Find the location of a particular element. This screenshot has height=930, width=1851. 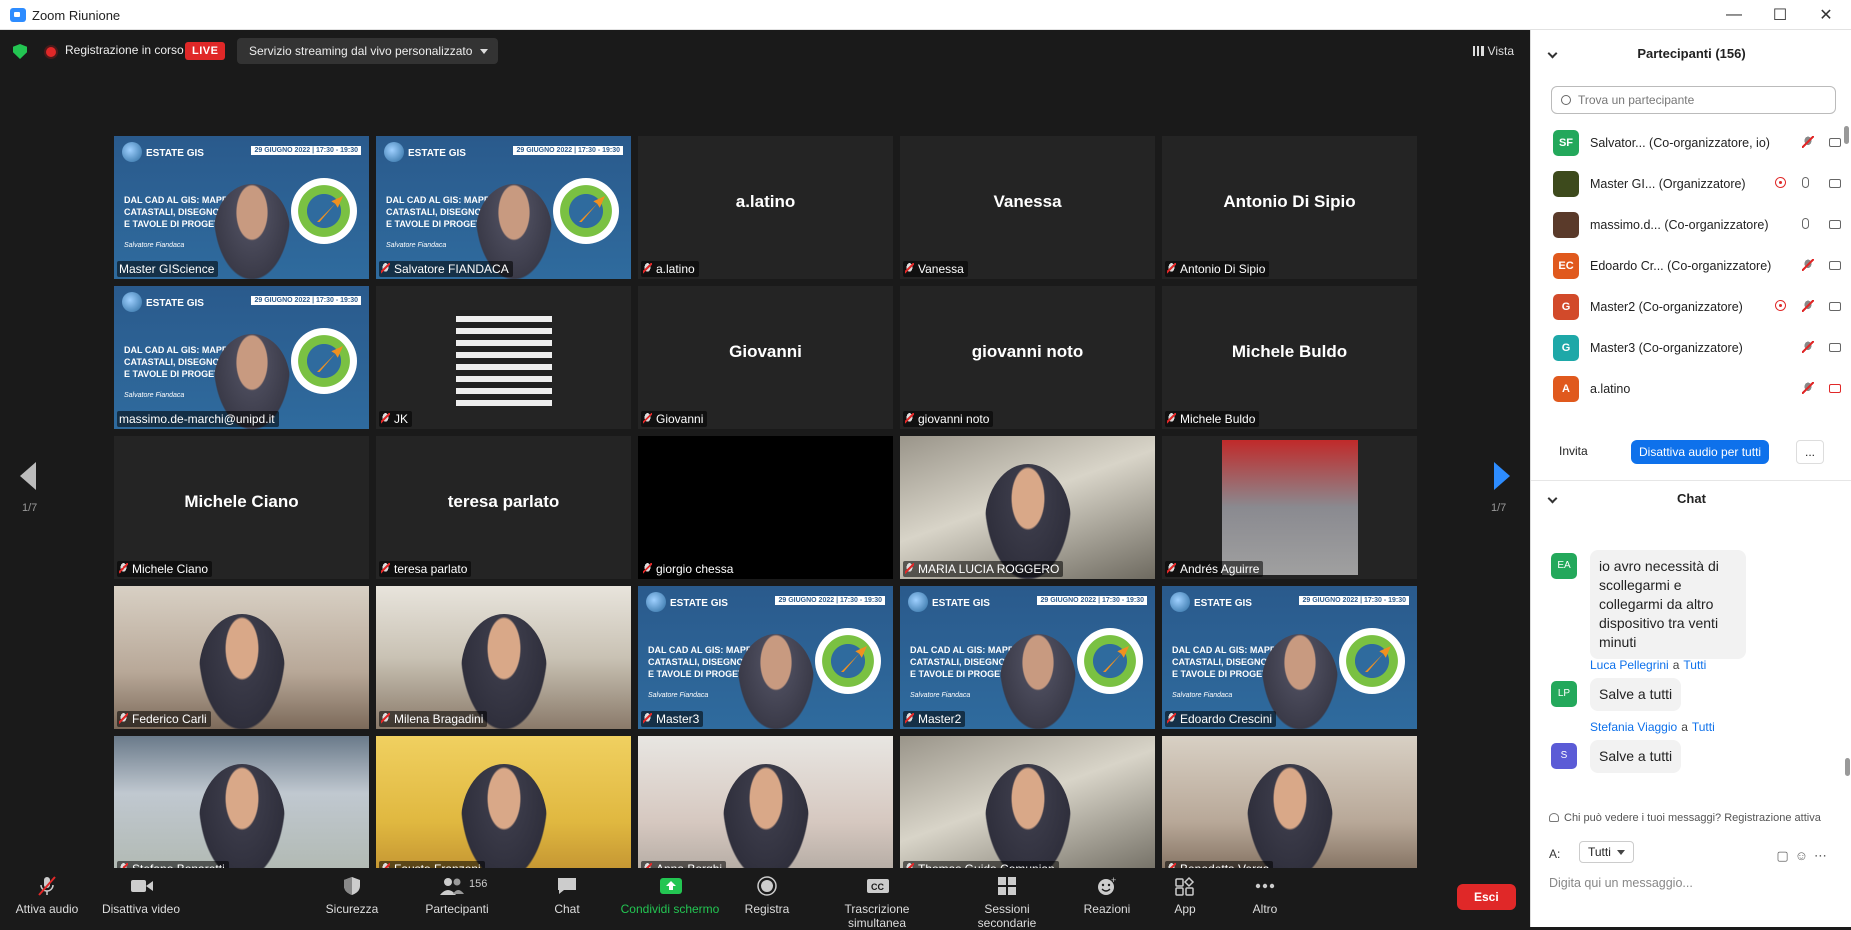

video-tile: Michele Buldo Michele Buldo is located at coordinates (1289, 357).